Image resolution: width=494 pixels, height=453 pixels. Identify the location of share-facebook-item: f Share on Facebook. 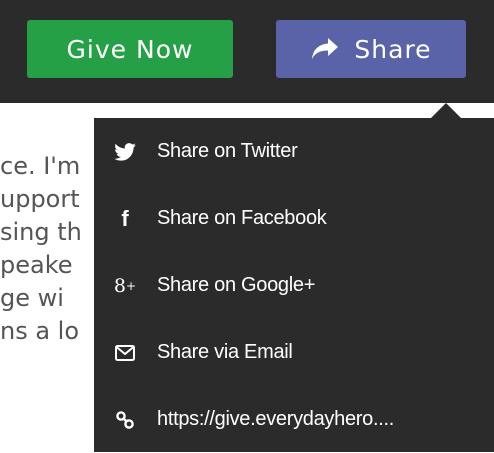
(294, 218).